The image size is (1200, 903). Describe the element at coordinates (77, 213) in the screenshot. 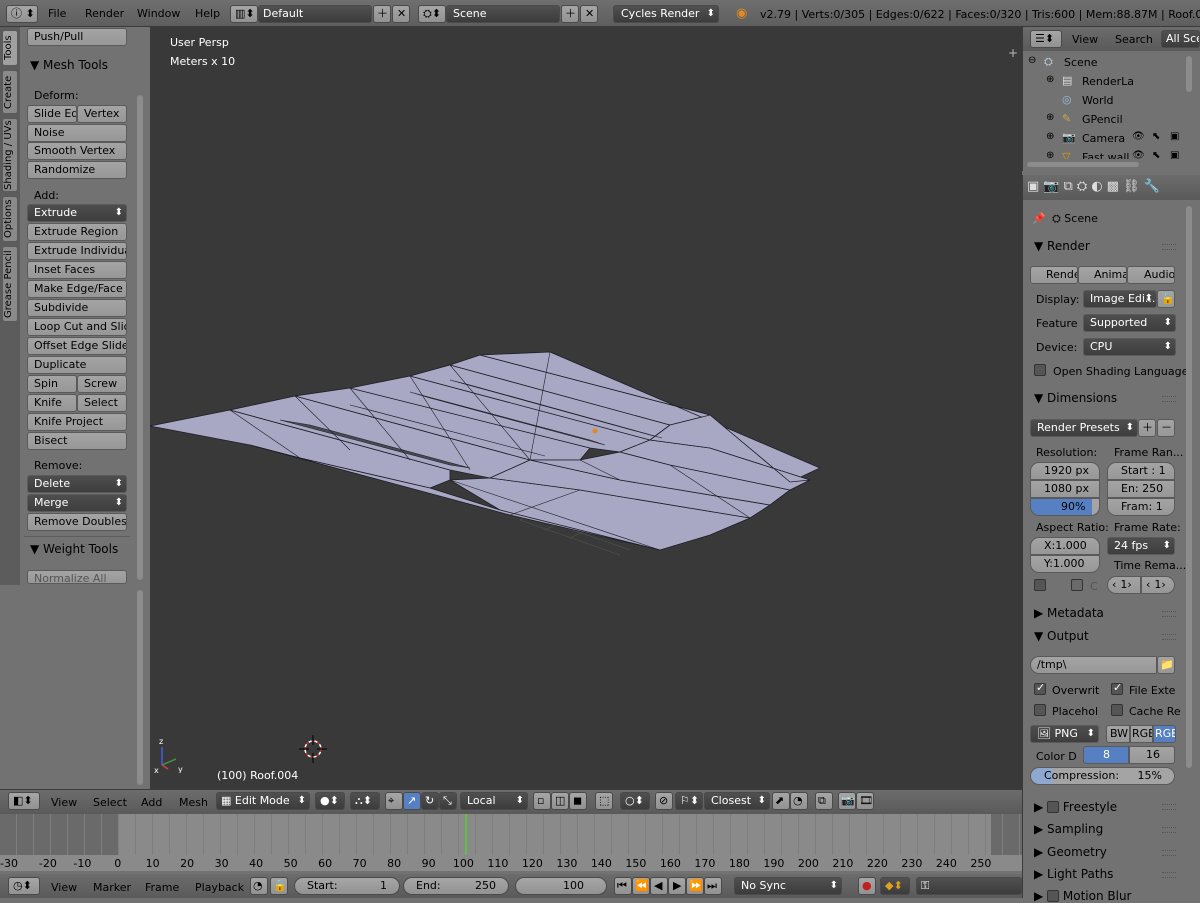

I see `extrude-dropdown: Extrude` at that location.